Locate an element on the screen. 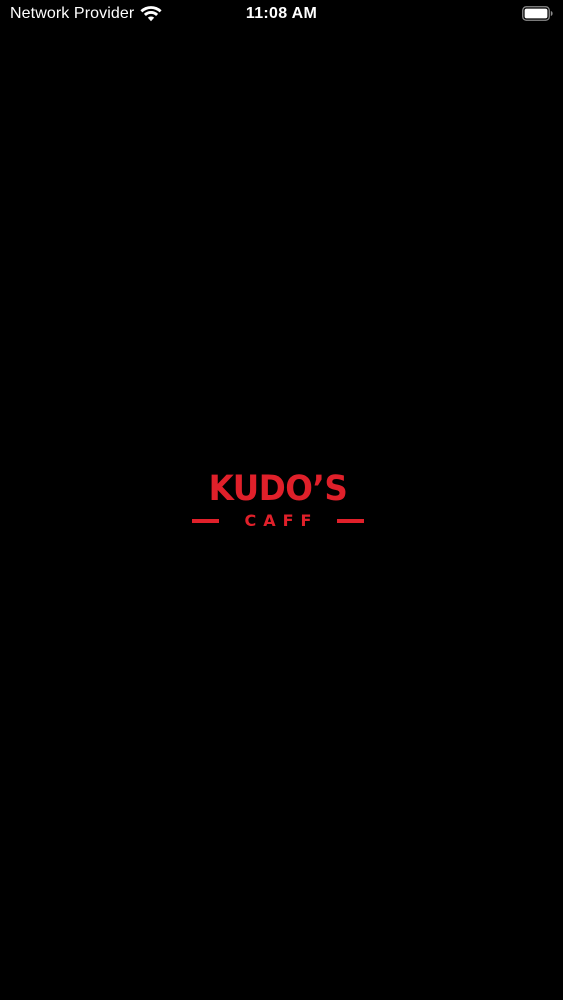  kudos-caff-logo: KUDO’S CAFF is located at coordinates (278, 501).